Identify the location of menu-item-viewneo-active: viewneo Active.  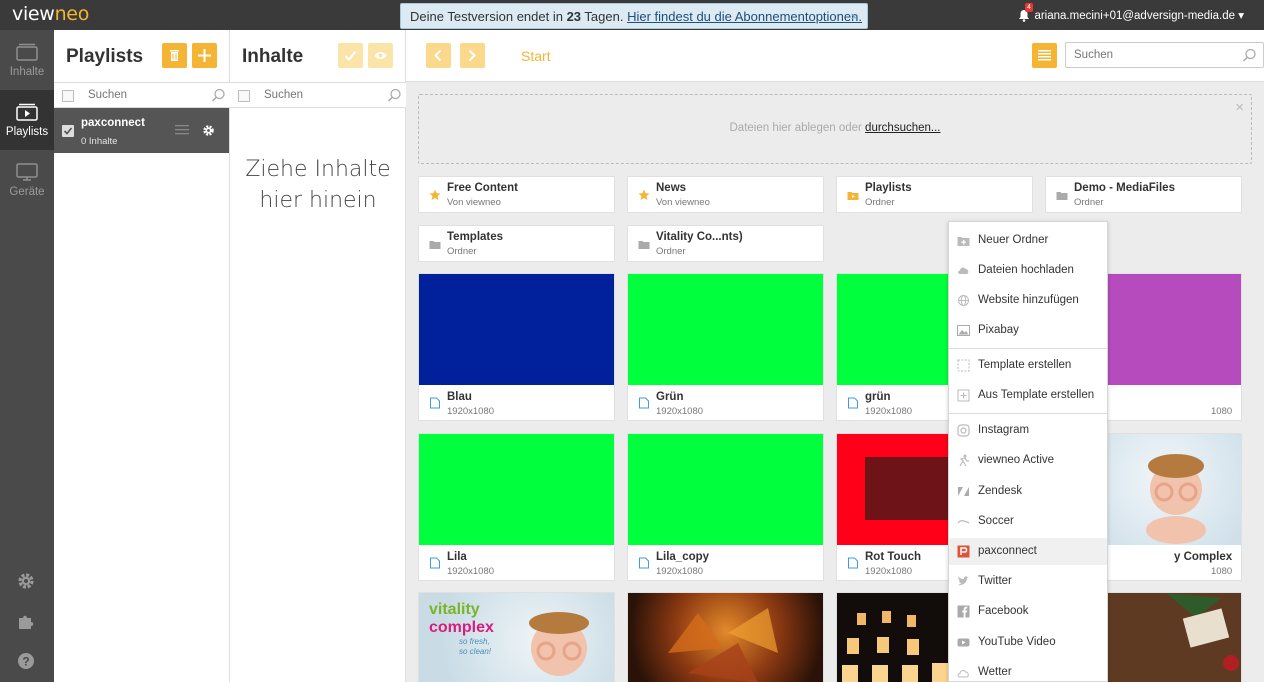
(1028, 460).